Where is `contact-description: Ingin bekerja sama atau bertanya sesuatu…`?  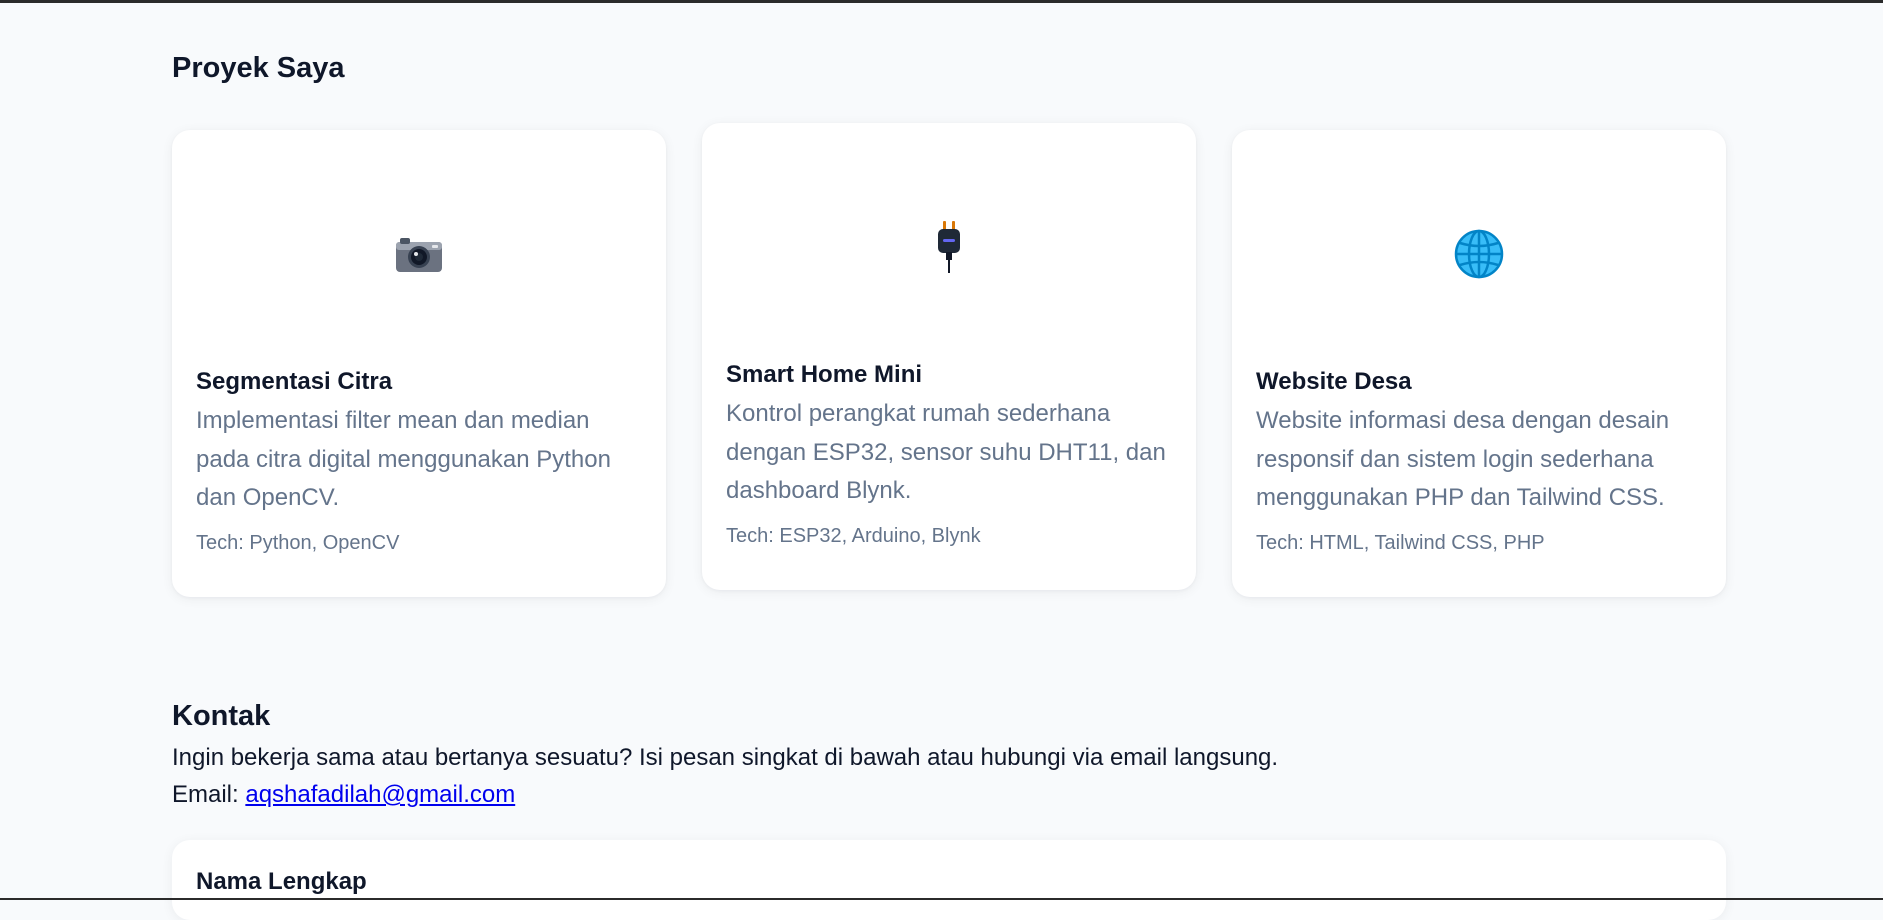 contact-description: Ingin bekerja sama atau bertanya sesuatu… is located at coordinates (725, 757).